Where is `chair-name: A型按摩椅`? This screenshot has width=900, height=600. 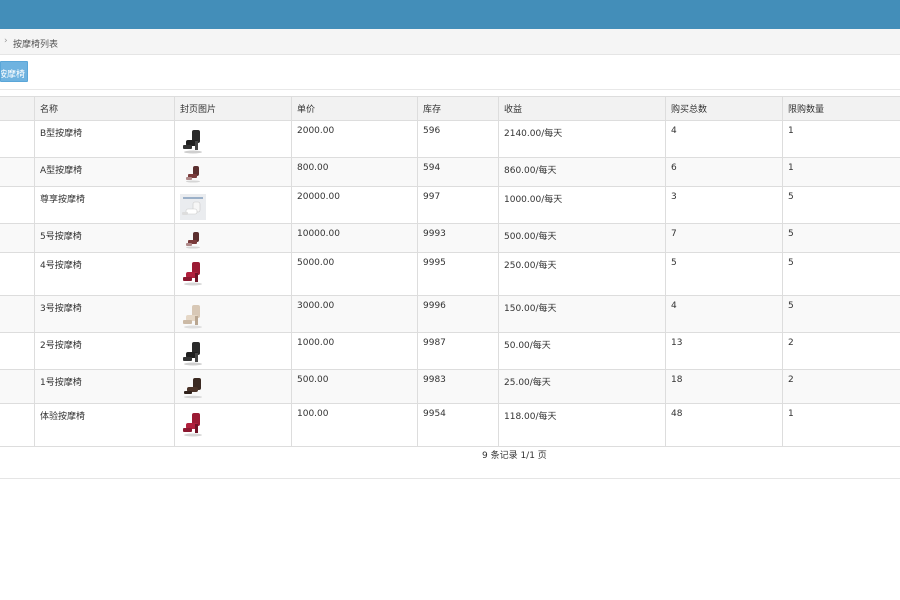
chair-name: A型按摩椅 is located at coordinates (104, 172).